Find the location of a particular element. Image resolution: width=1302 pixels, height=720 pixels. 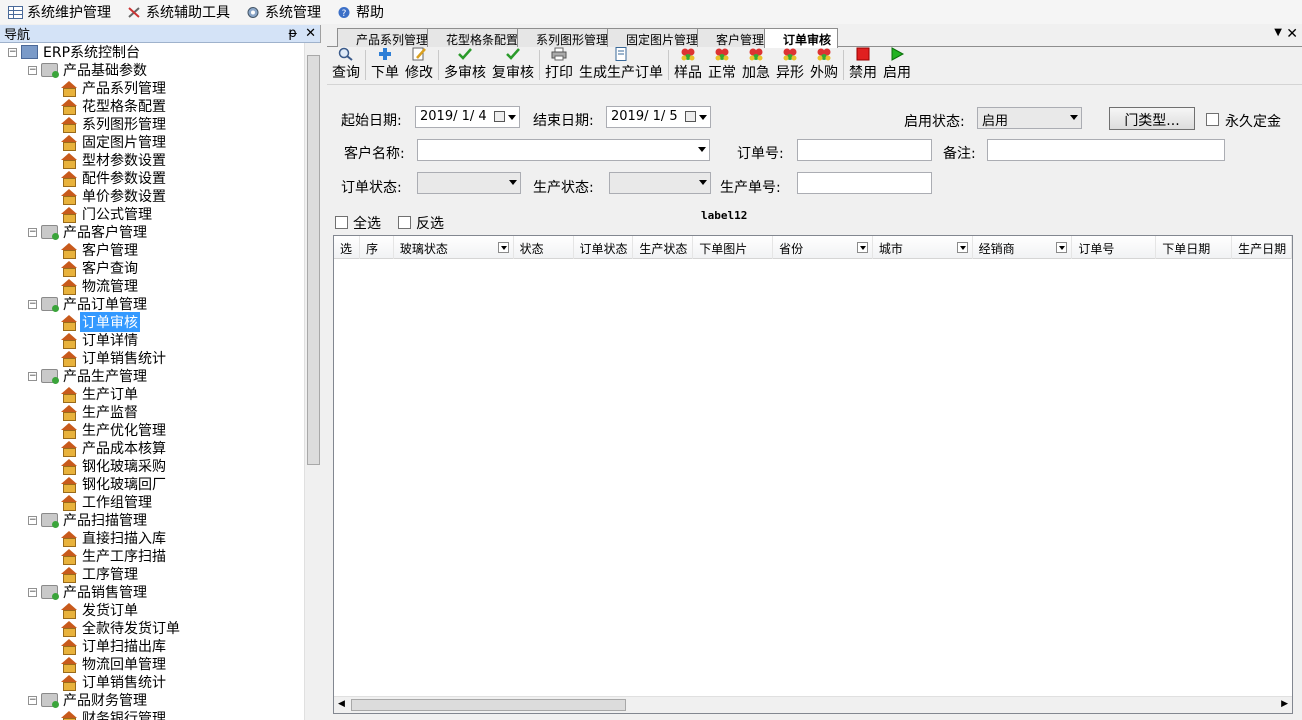

tab-pattern-config: 花型格条配置 is located at coordinates (476, 37).